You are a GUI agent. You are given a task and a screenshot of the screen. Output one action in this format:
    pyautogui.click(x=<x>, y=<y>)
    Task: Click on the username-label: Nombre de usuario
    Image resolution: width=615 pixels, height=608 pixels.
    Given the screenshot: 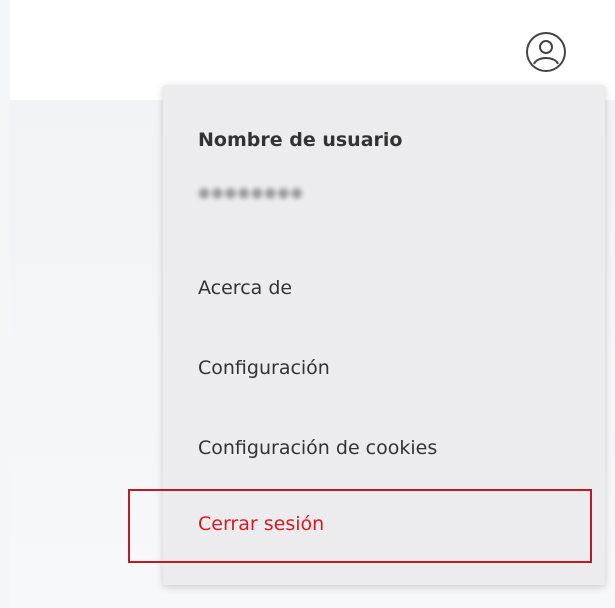 What is the action you would take?
    pyautogui.click(x=300, y=140)
    